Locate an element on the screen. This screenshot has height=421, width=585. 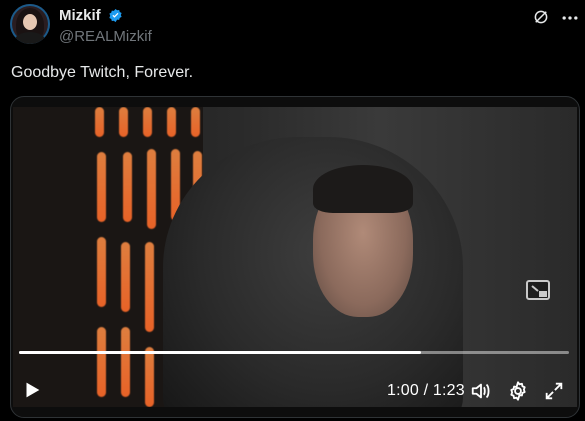
author-name: Mizkif is located at coordinates (80, 15).